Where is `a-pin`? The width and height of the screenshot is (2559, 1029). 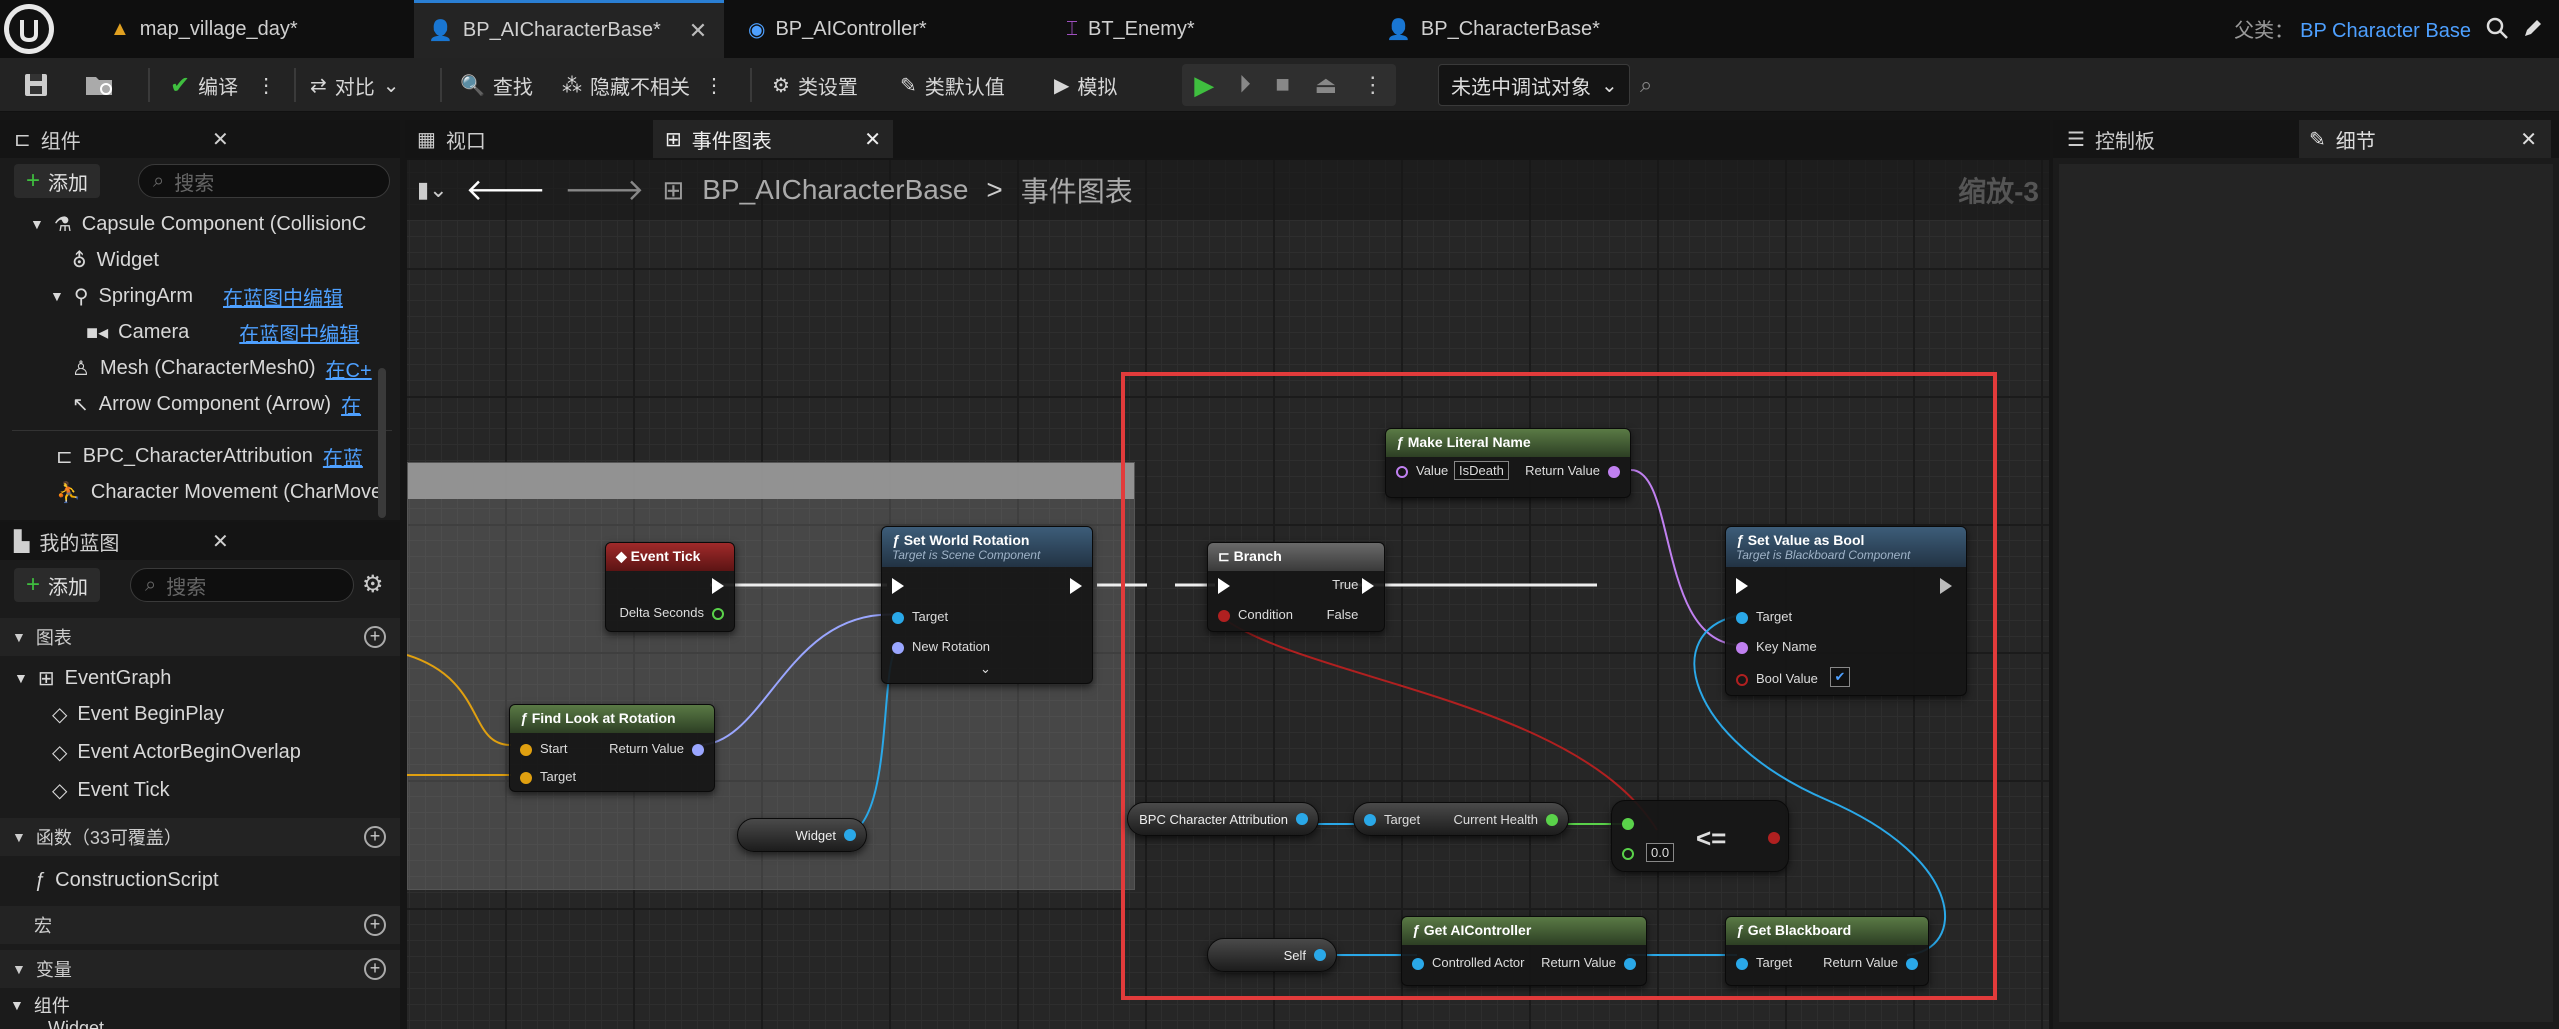
a-pin is located at coordinates (1632, 822).